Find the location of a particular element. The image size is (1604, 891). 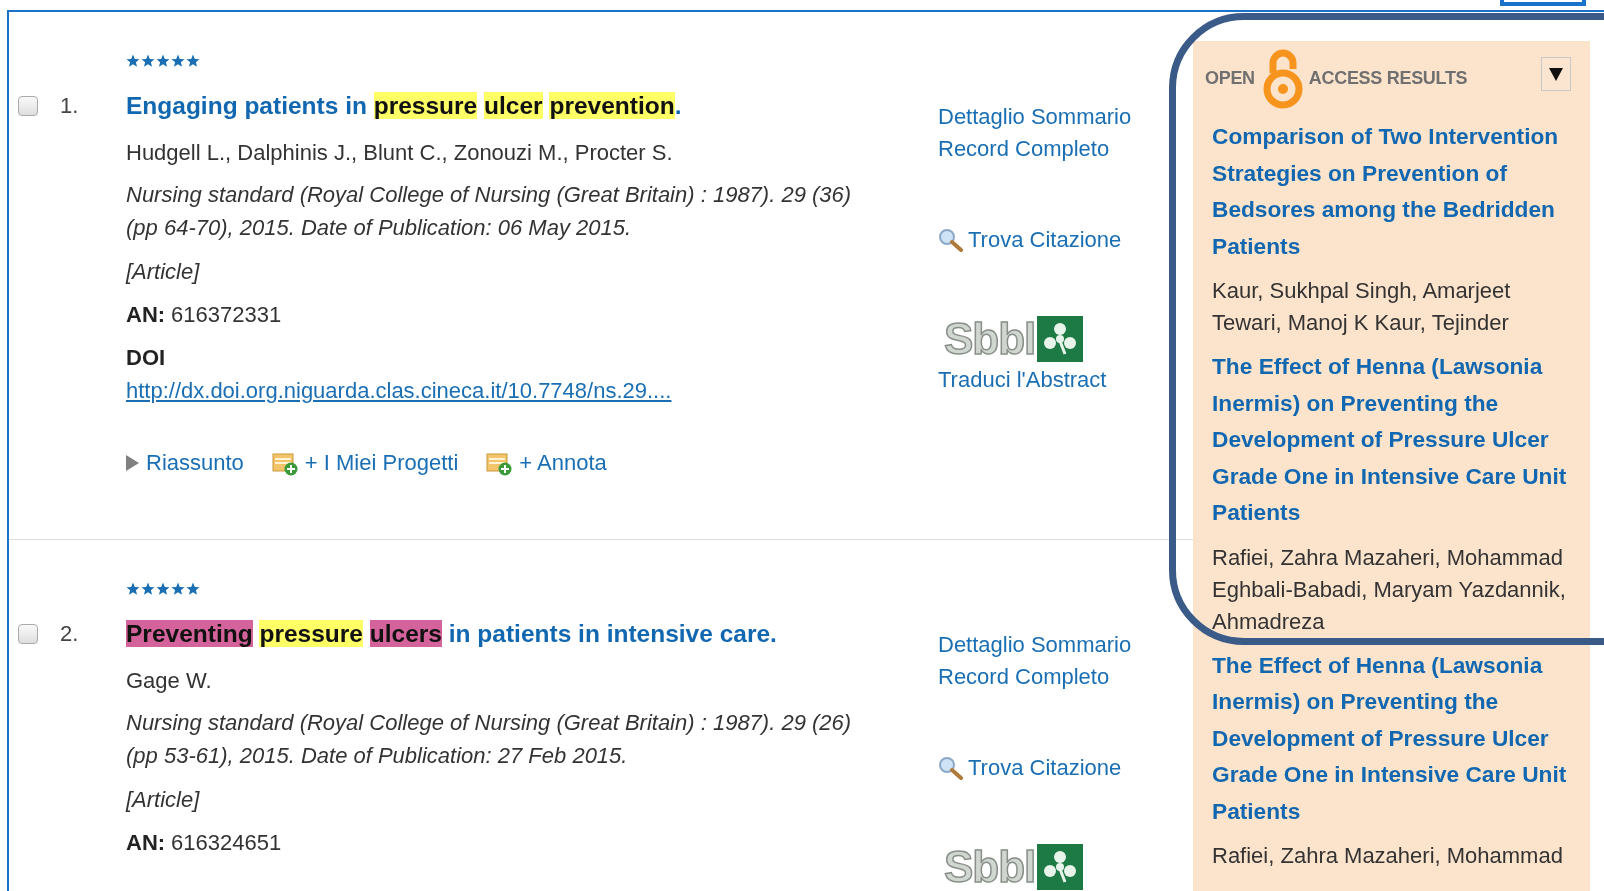

padlock-icon is located at coordinates (1282, 78).